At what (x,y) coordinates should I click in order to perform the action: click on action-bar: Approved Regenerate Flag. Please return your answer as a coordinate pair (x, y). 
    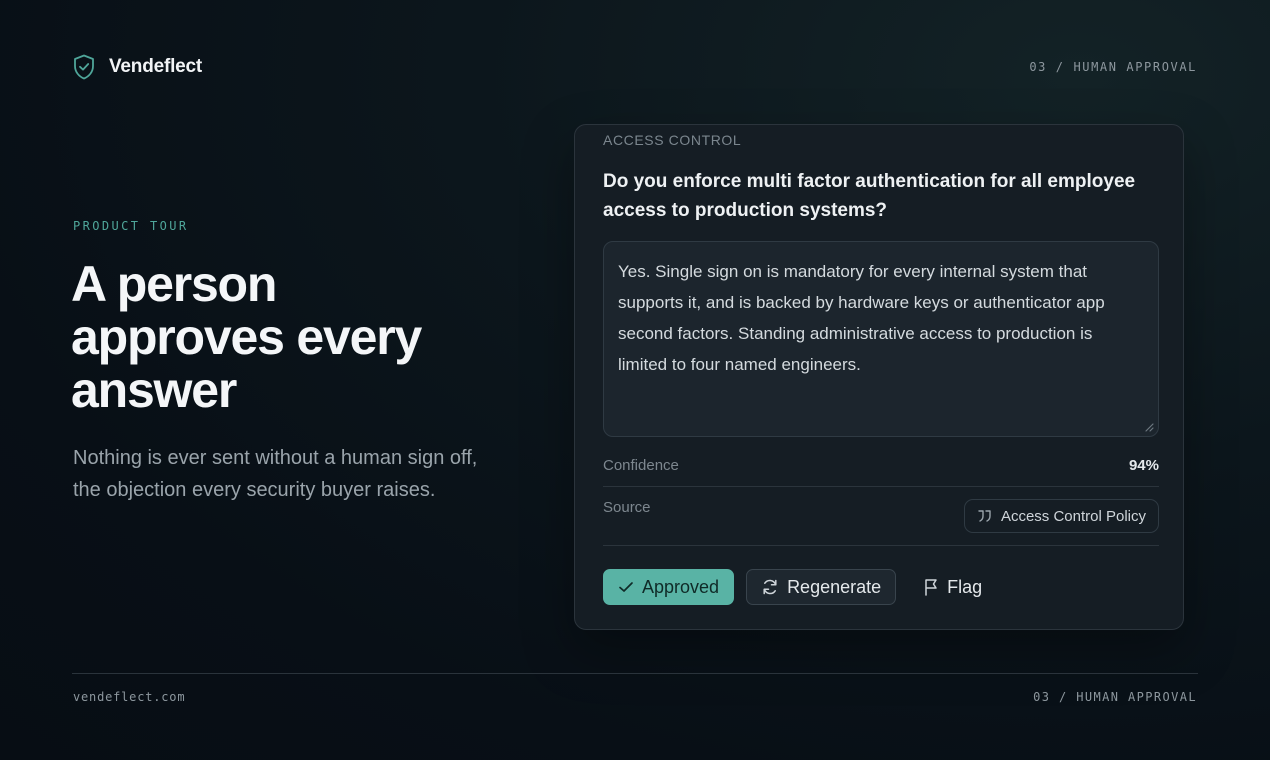
    Looking at the image, I should click on (800, 587).